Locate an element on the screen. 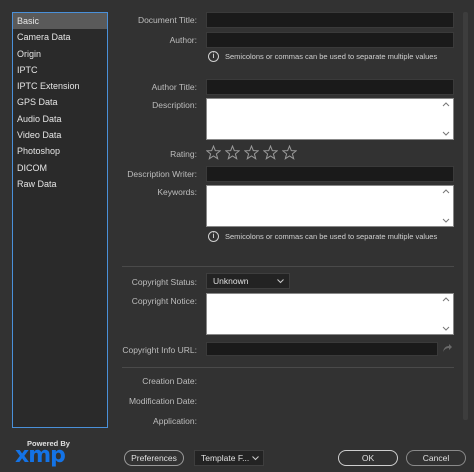 This screenshot has width=474, height=472. copyright-status-select: Unknown is located at coordinates (248, 281).